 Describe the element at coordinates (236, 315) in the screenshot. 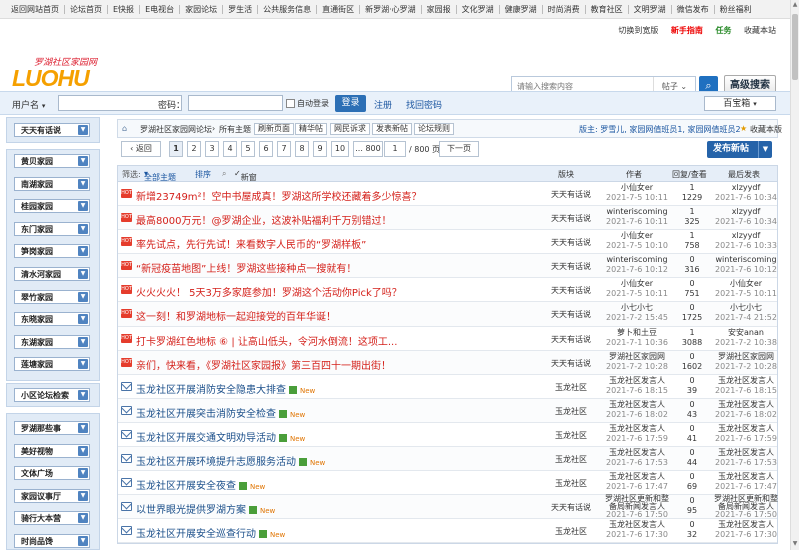

I see `thread-title: 这一刻！和罗湖地标一起迎接党的百年华诞！` at that location.